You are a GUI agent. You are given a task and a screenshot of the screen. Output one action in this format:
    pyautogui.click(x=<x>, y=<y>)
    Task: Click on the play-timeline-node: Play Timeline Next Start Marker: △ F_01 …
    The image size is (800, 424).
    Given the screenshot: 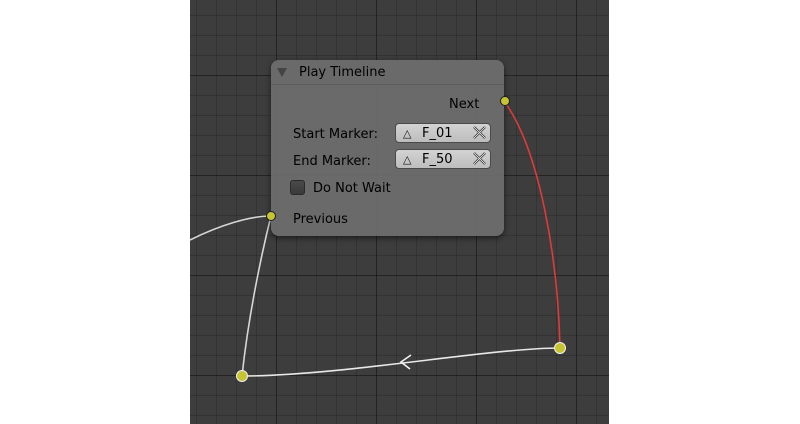 What is the action you would take?
    pyautogui.click(x=387, y=148)
    